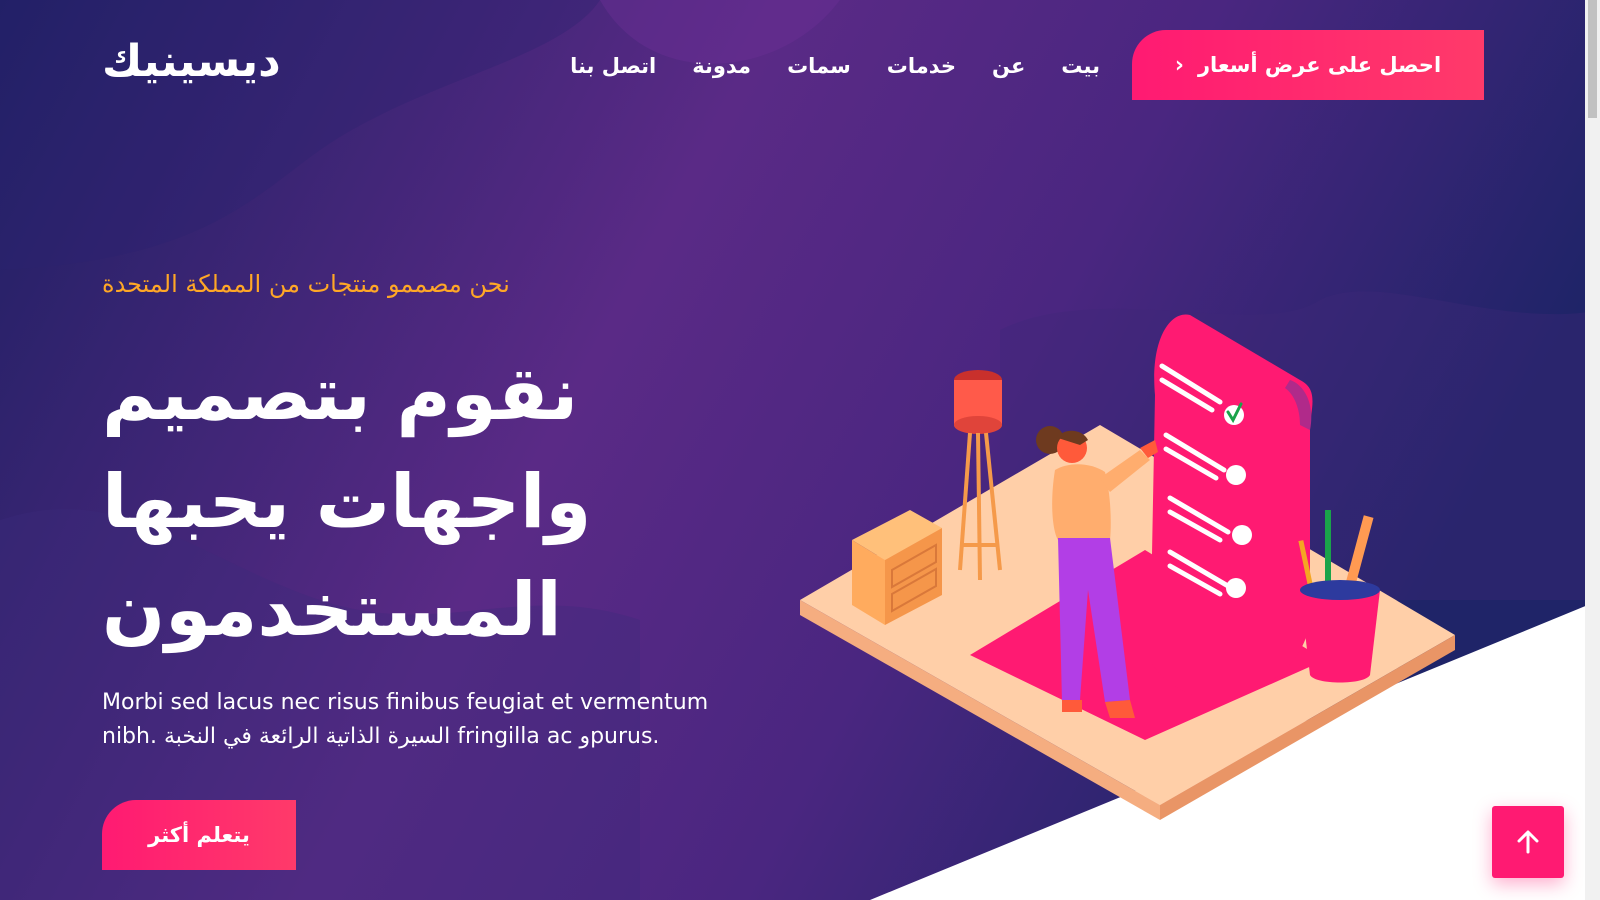 Image resolution: width=1600 pixels, height=900 pixels. Describe the element at coordinates (921, 66) in the screenshot. I see `nav-item-services: خدمات` at that location.